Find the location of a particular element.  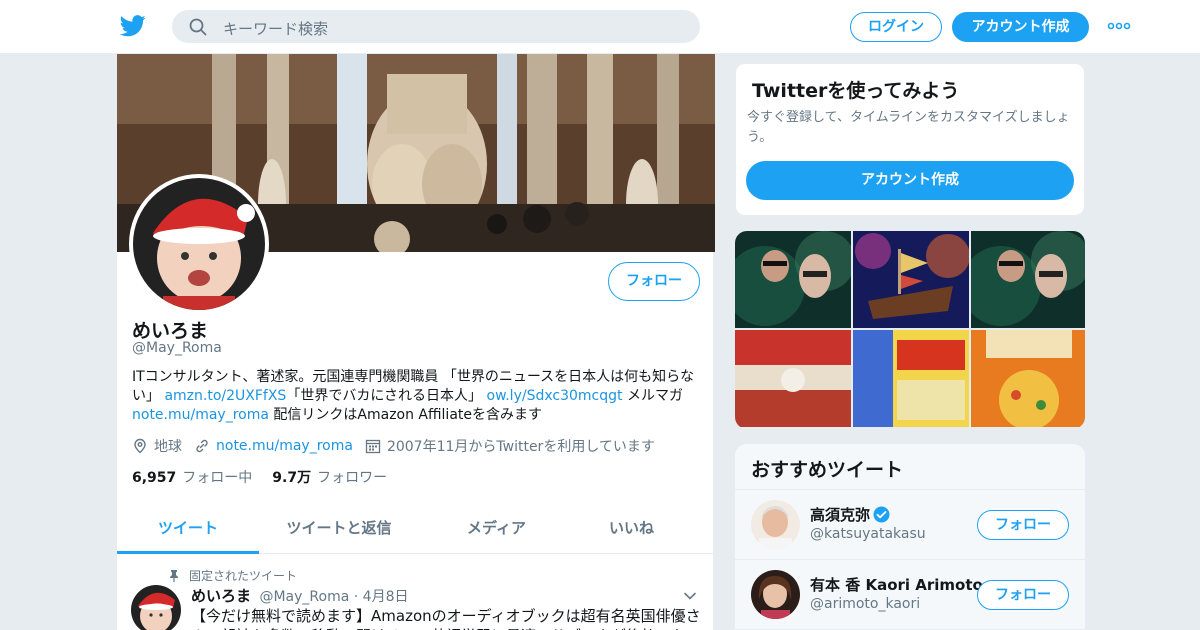

followers-count: 9.7万 is located at coordinates (292, 478).